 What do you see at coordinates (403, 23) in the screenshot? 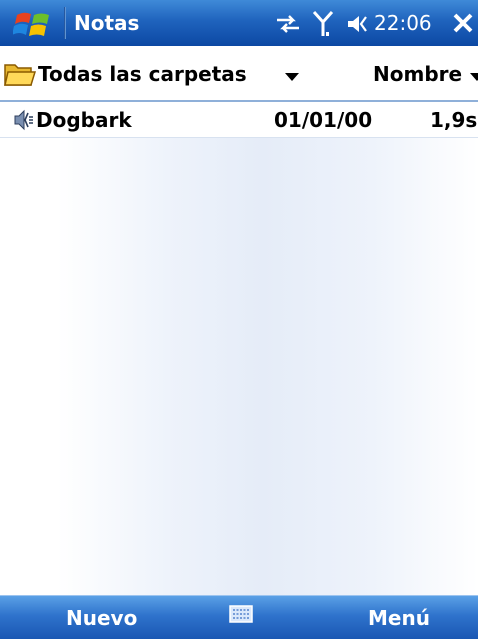
I see `clock: 22:06` at bounding box center [403, 23].